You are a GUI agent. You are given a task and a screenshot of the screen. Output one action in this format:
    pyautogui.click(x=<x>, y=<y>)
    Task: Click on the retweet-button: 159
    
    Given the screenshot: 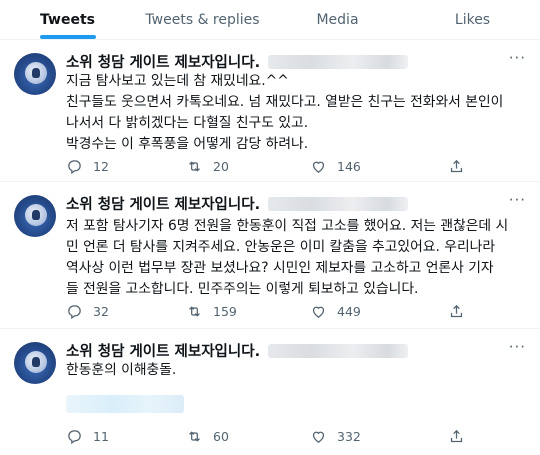 What is the action you would take?
    pyautogui.click(x=211, y=311)
    